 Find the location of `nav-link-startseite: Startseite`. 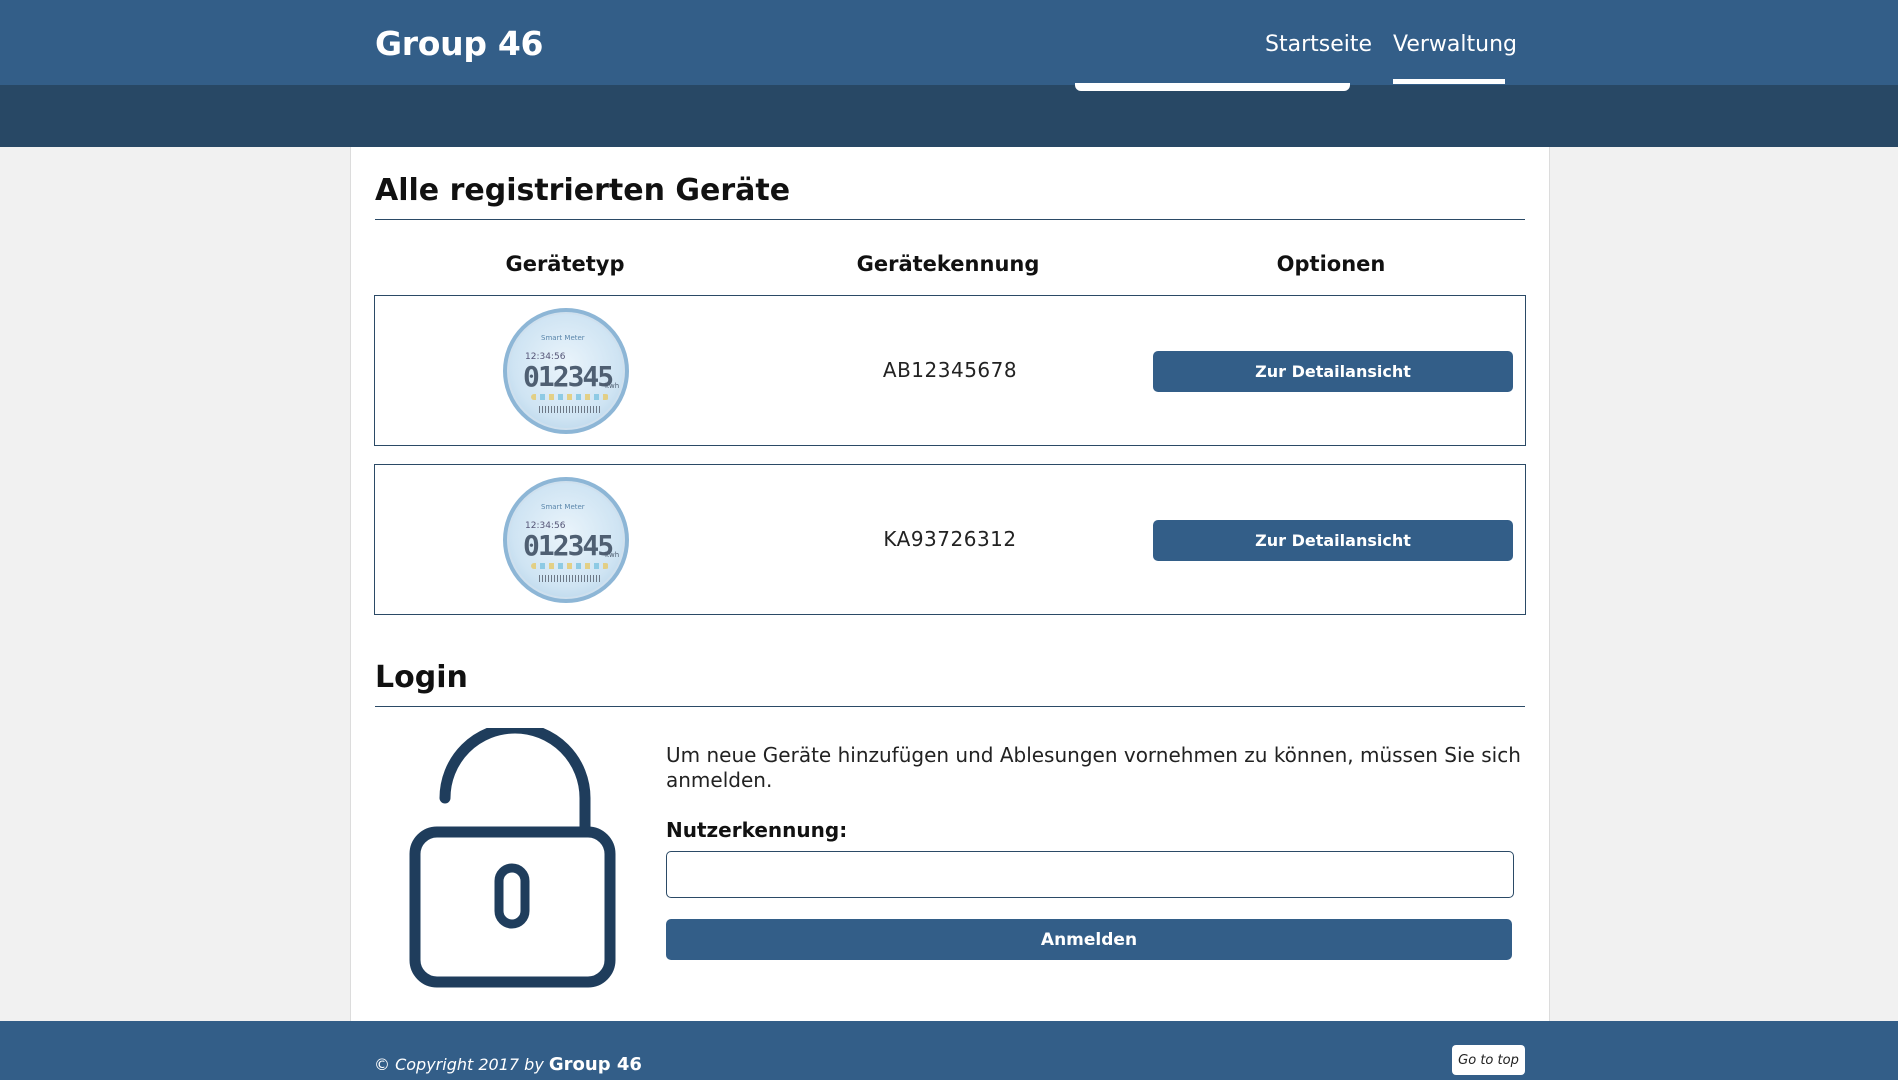

nav-link-startseite: Startseite is located at coordinates (1318, 44).